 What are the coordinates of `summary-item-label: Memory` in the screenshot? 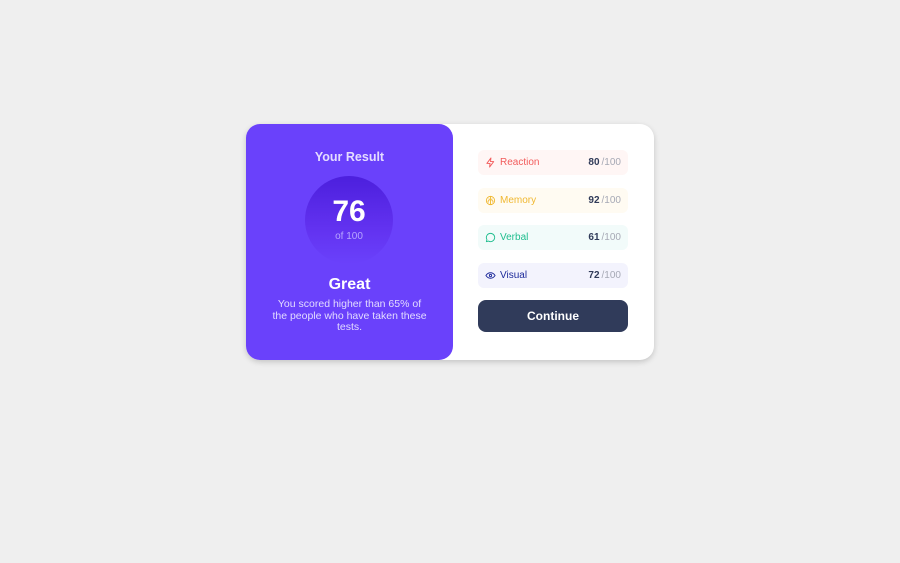 It's located at (518, 200).